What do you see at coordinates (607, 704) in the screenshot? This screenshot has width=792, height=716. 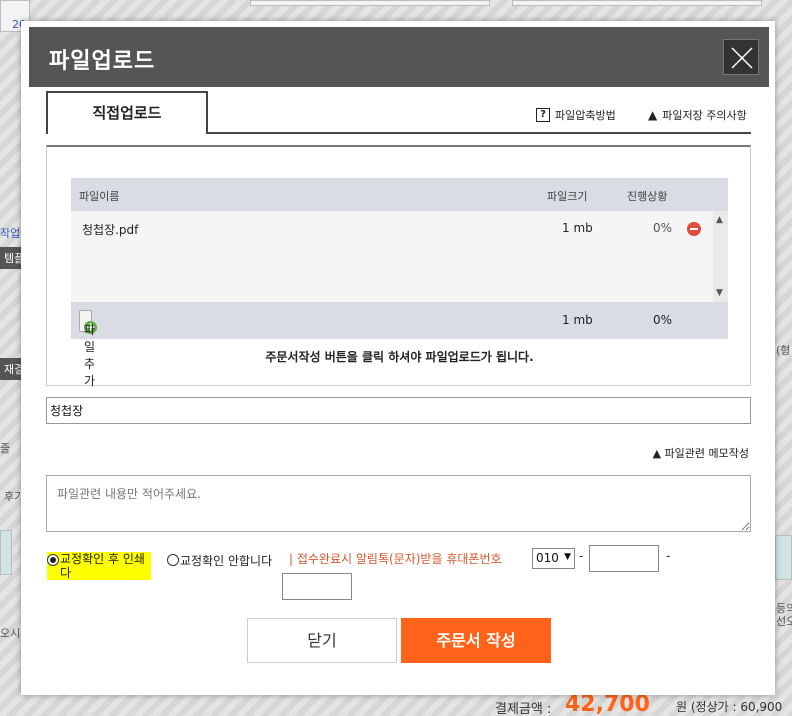 I see `bg-price-value: 42,700` at bounding box center [607, 704].